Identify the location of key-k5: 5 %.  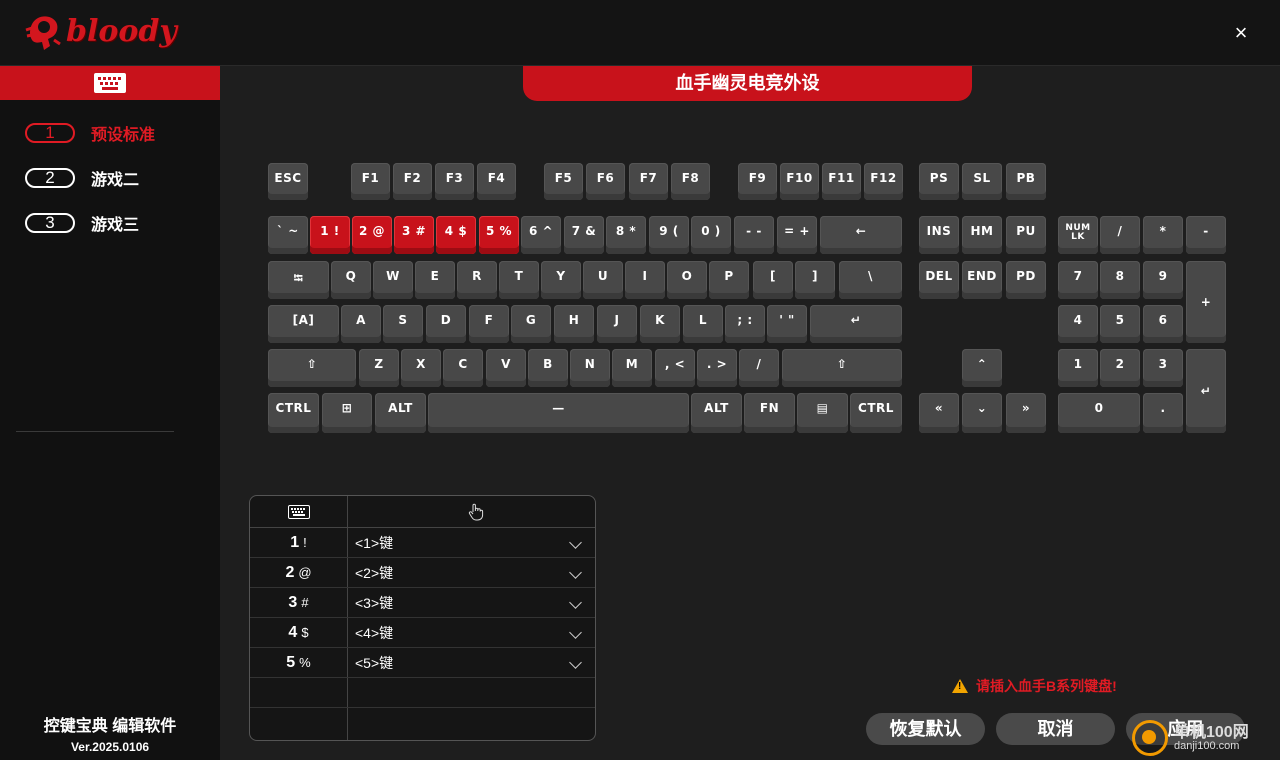
(499, 235).